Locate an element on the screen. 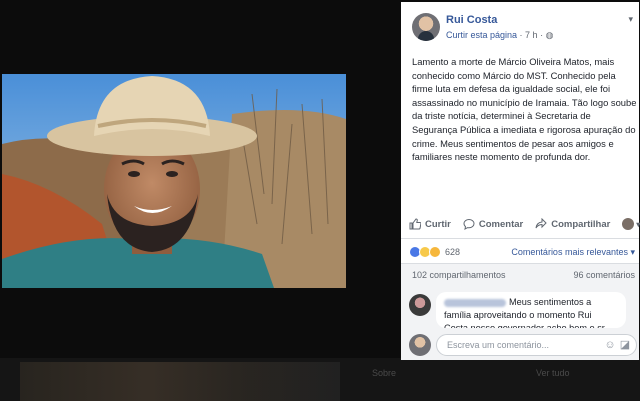  wow-reaction-icon is located at coordinates (435, 252).